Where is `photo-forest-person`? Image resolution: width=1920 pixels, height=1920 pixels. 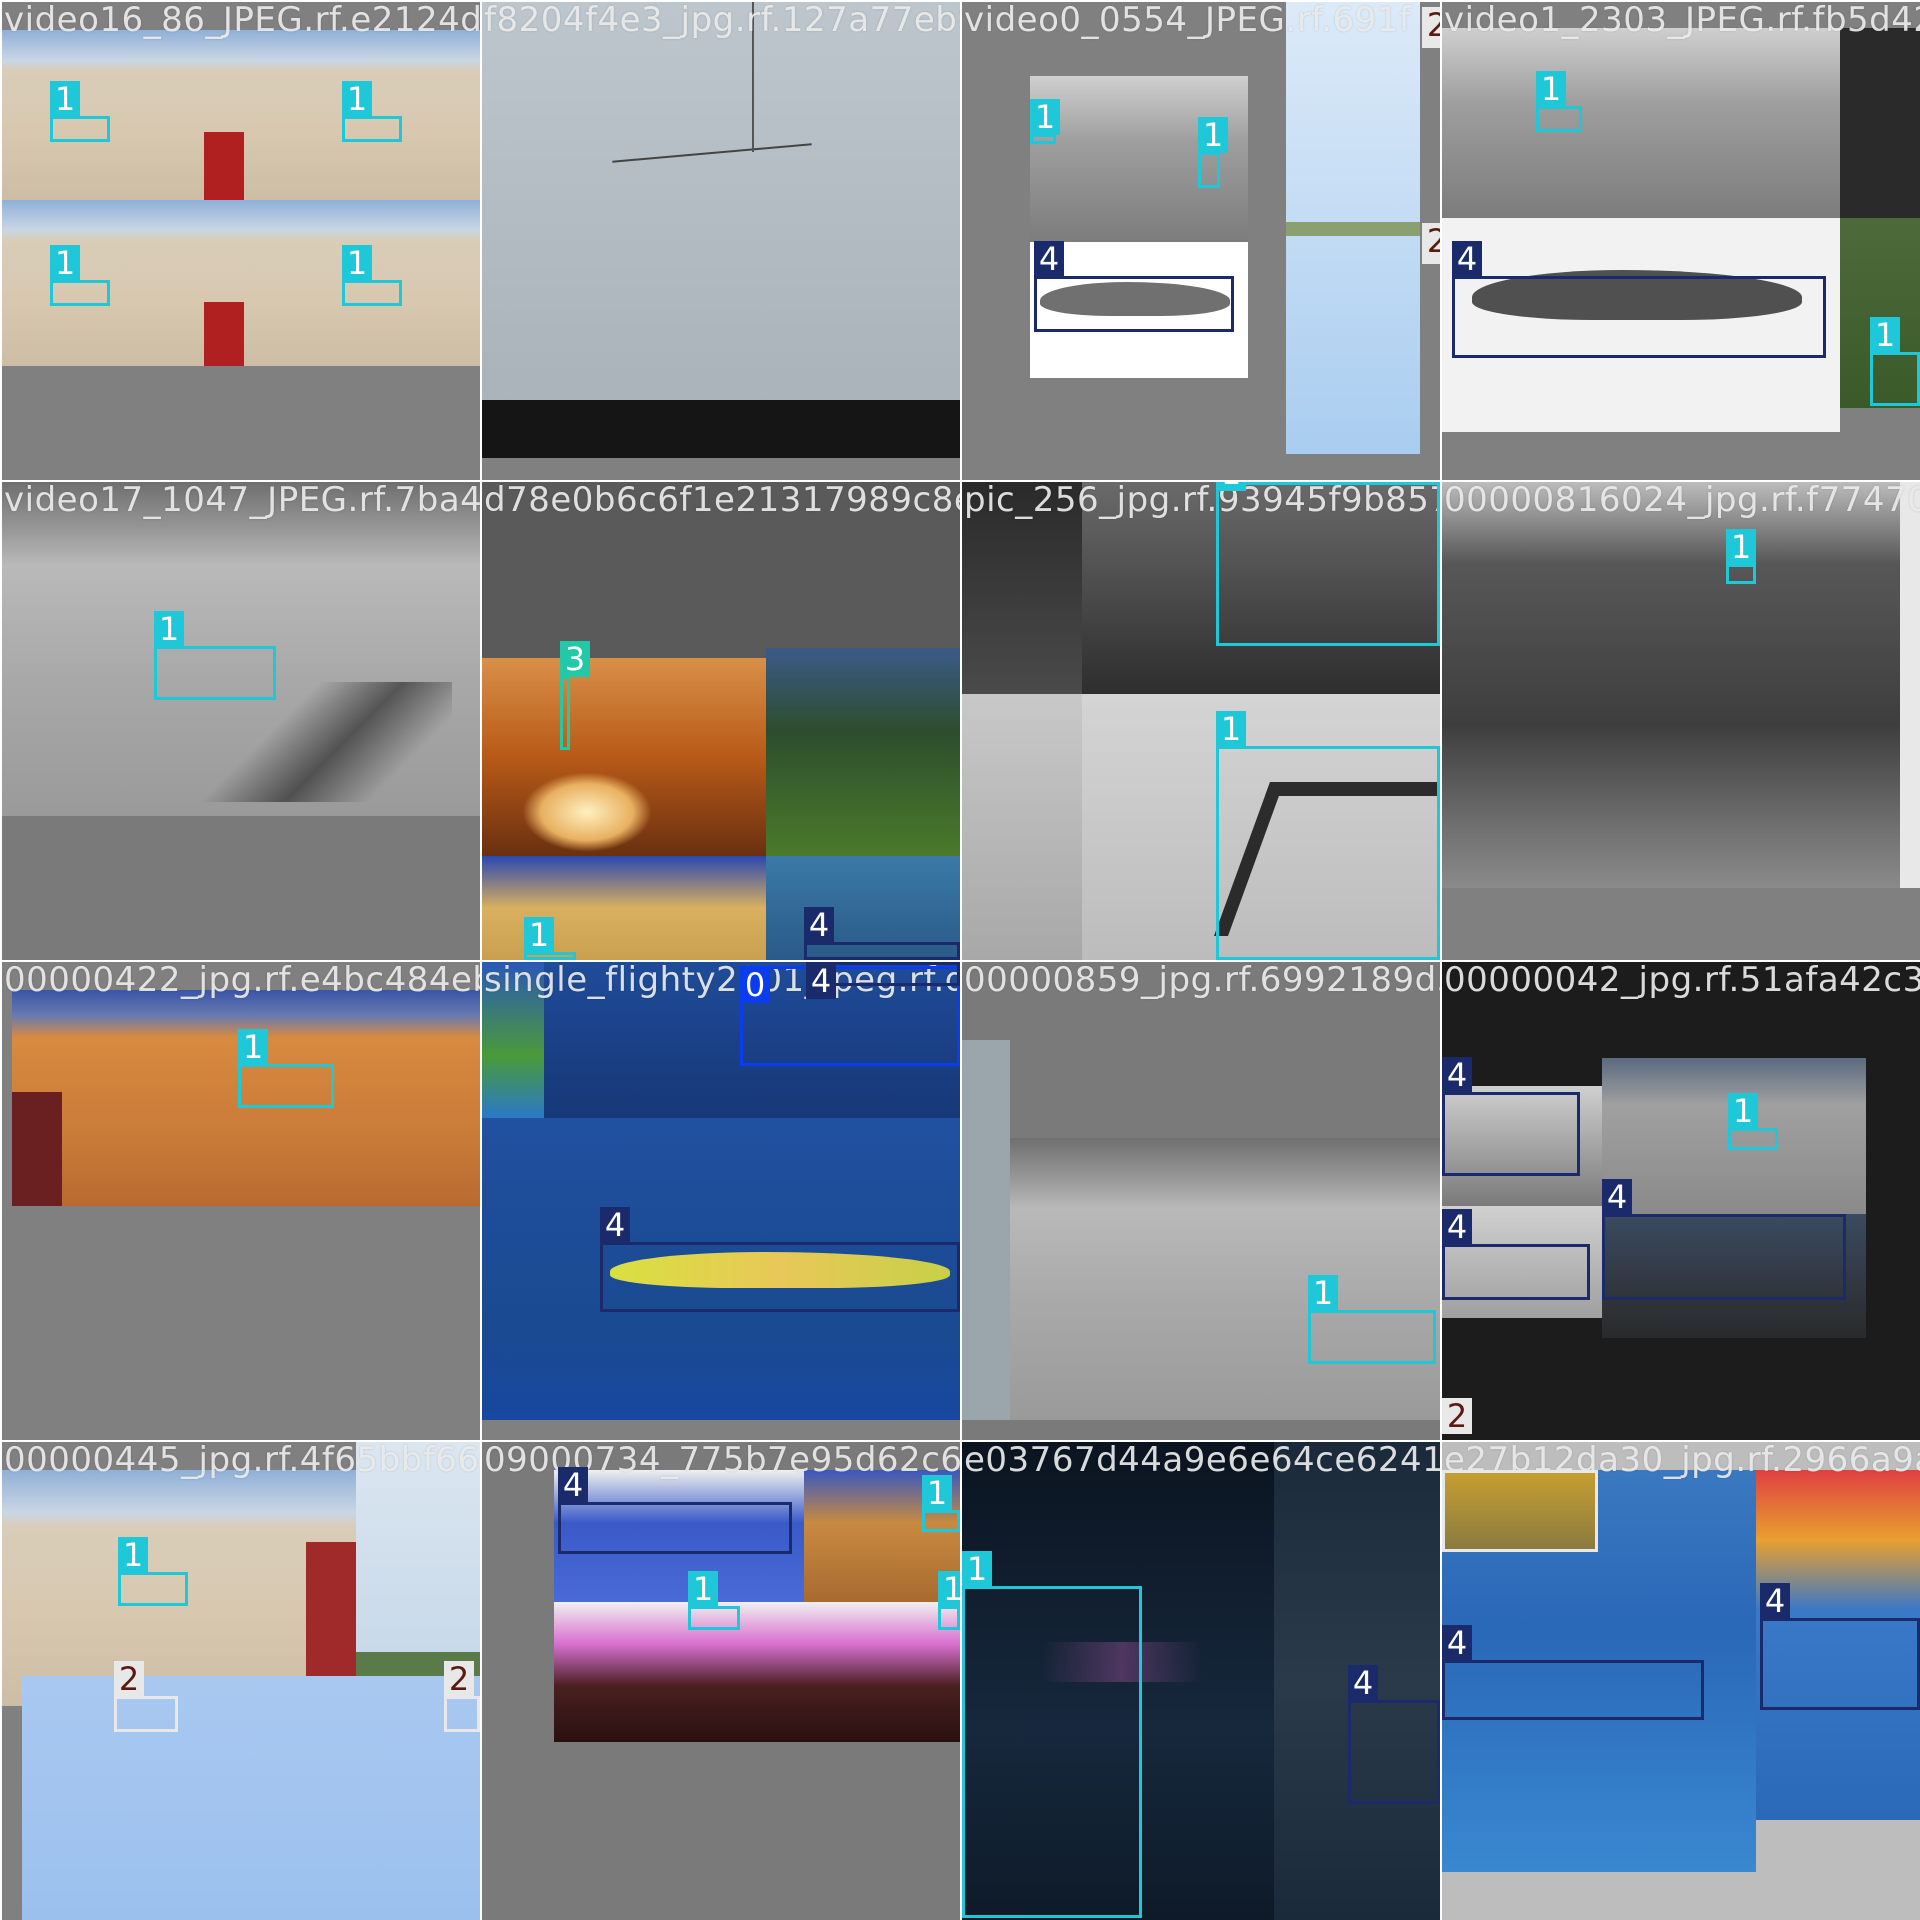
photo-forest-person is located at coordinates (863, 752).